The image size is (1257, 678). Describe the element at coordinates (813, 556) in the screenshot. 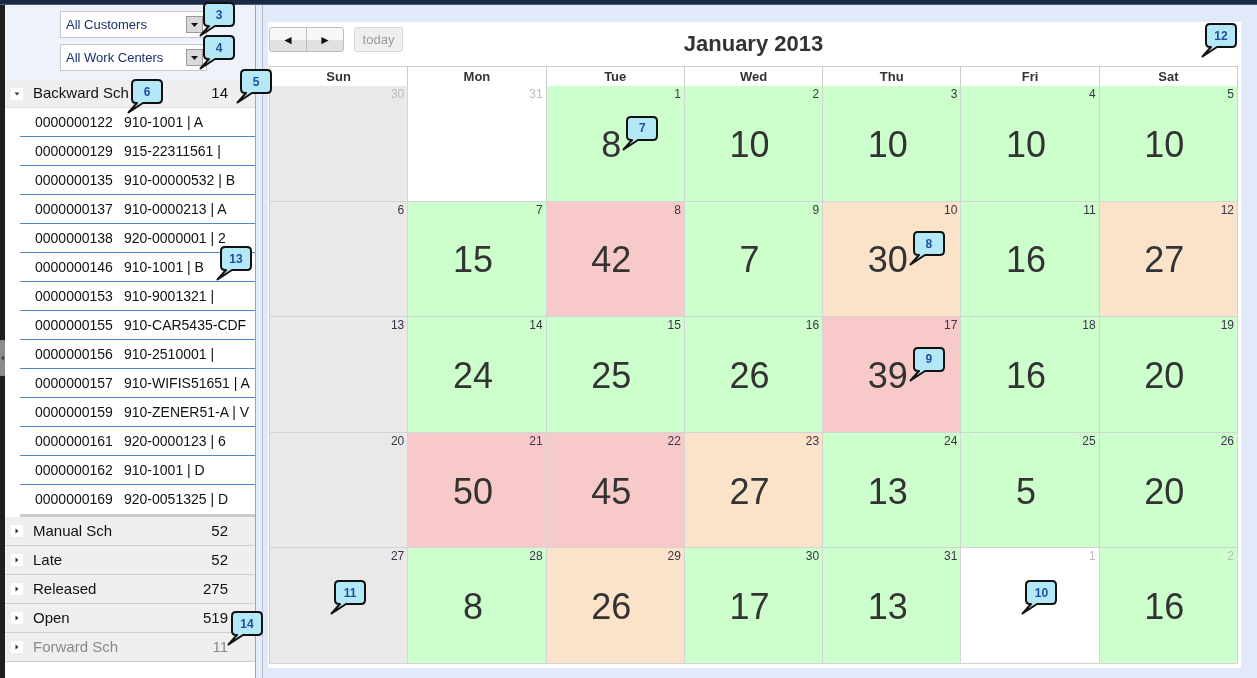

I see `day-number: 30` at that location.